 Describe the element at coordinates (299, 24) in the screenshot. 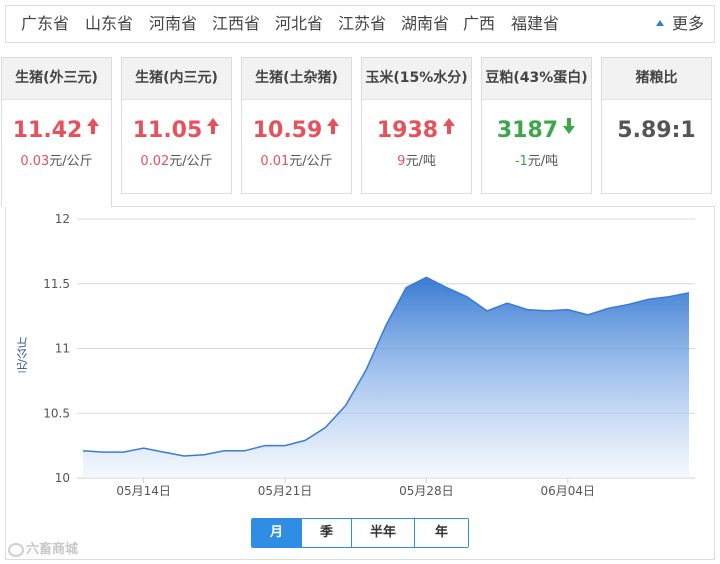

I see `region-link: 河北省` at that location.